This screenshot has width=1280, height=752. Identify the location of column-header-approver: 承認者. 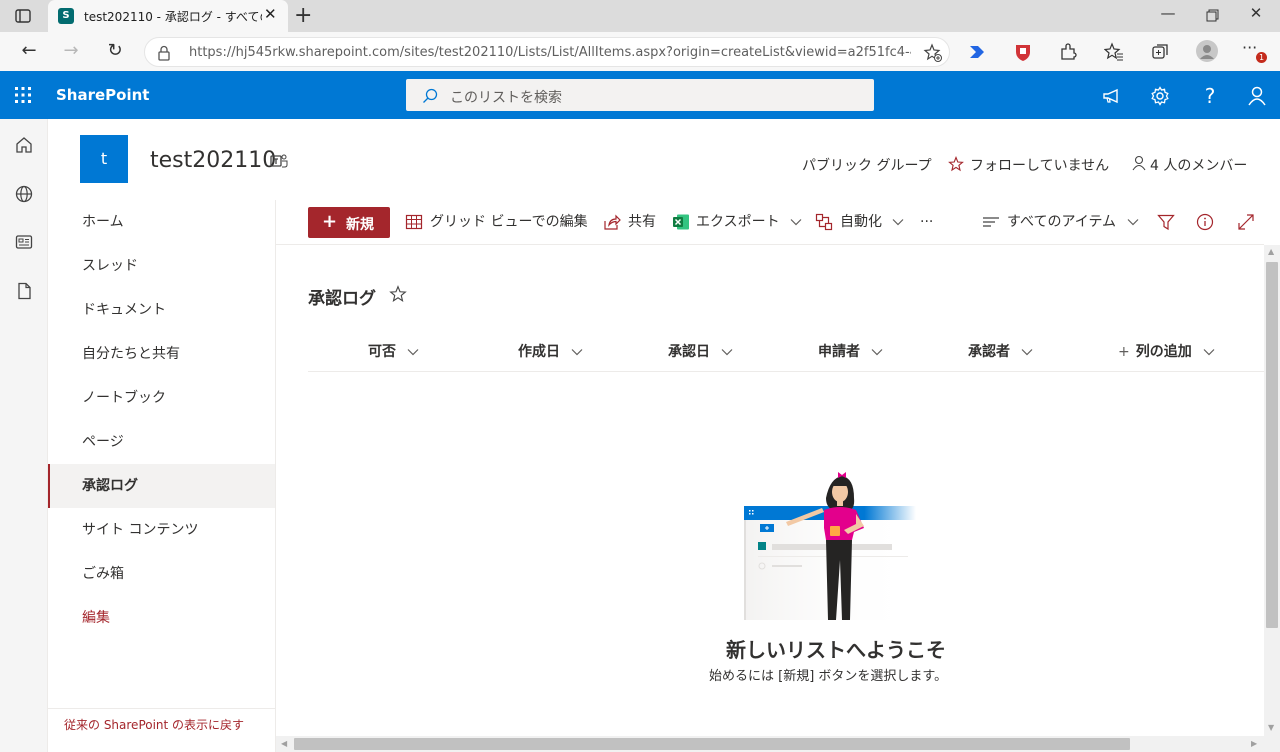
(1000, 351).